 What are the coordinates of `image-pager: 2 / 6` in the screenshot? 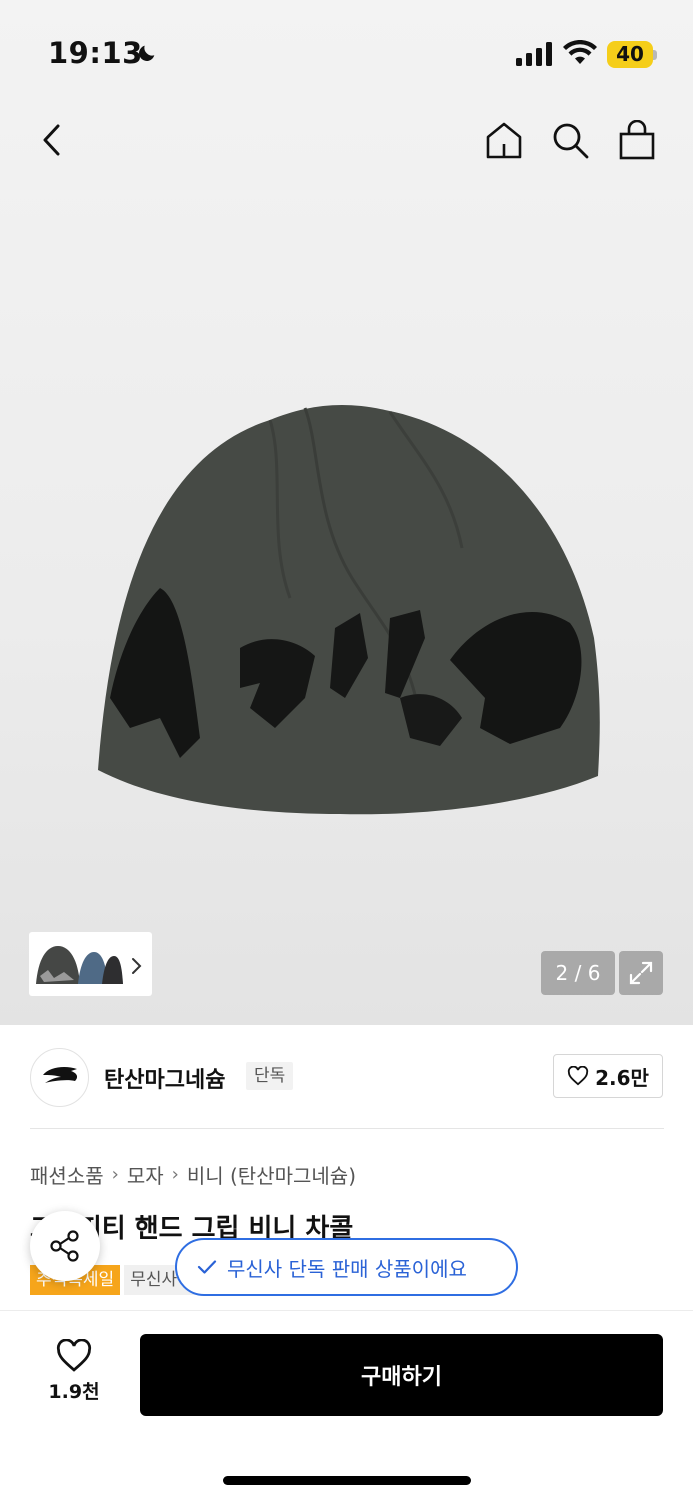 It's located at (578, 973).